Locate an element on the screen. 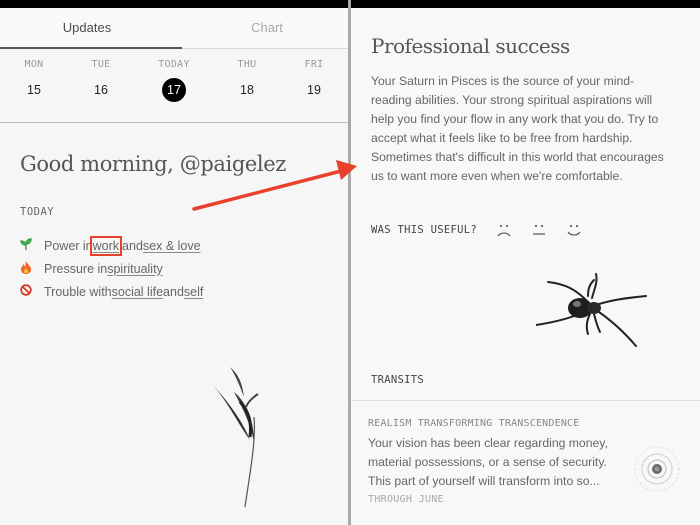 The width and height of the screenshot is (700, 525). link-sex-love: sex & love is located at coordinates (172, 246).